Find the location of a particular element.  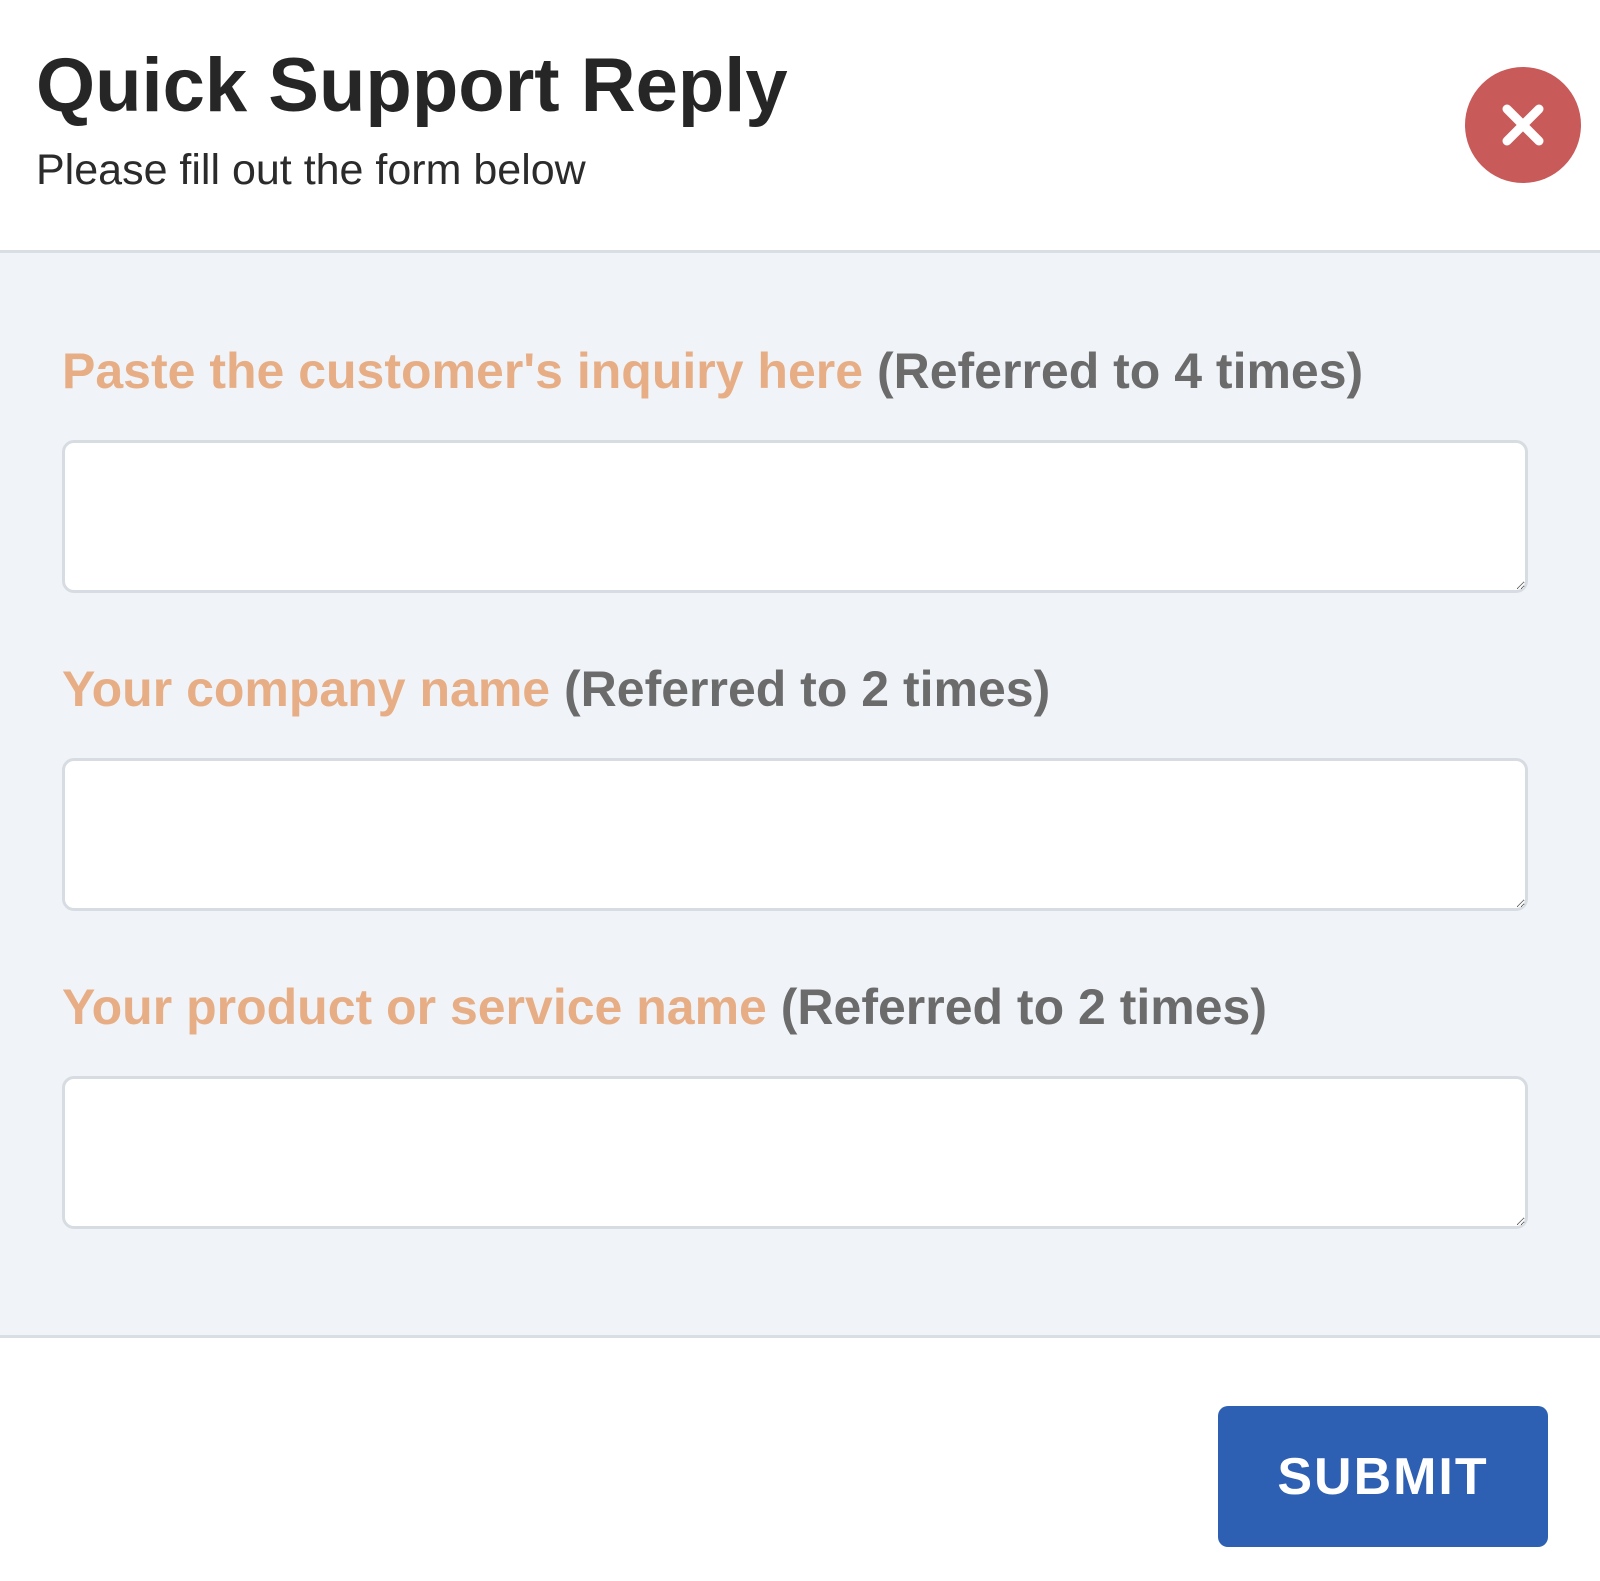

product-service-name-textarea is located at coordinates (795, 1152).